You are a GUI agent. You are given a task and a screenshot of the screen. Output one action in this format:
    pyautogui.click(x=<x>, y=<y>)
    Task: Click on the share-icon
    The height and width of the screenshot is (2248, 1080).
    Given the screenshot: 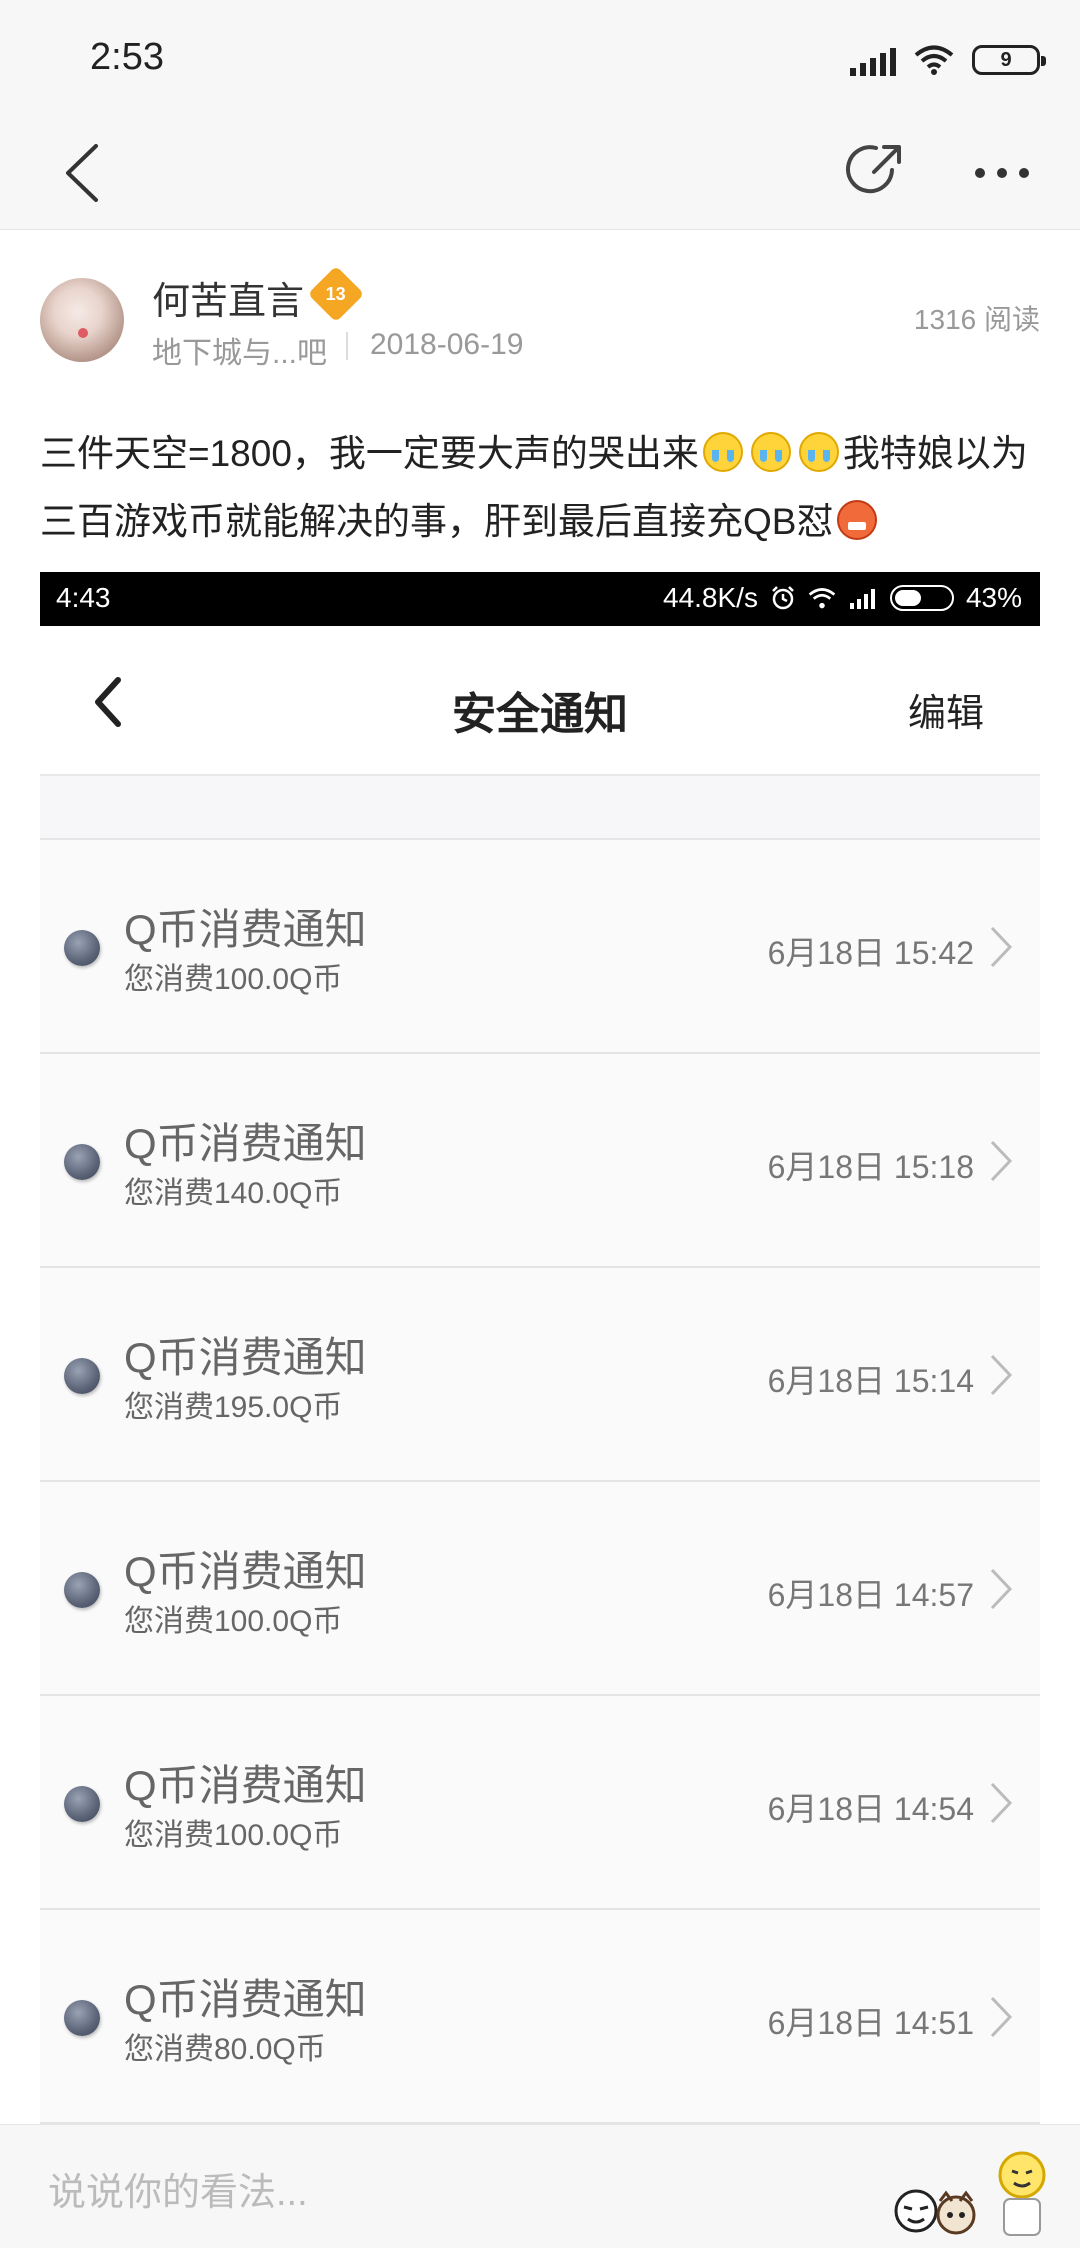 What is the action you would take?
    pyautogui.click(x=876, y=170)
    